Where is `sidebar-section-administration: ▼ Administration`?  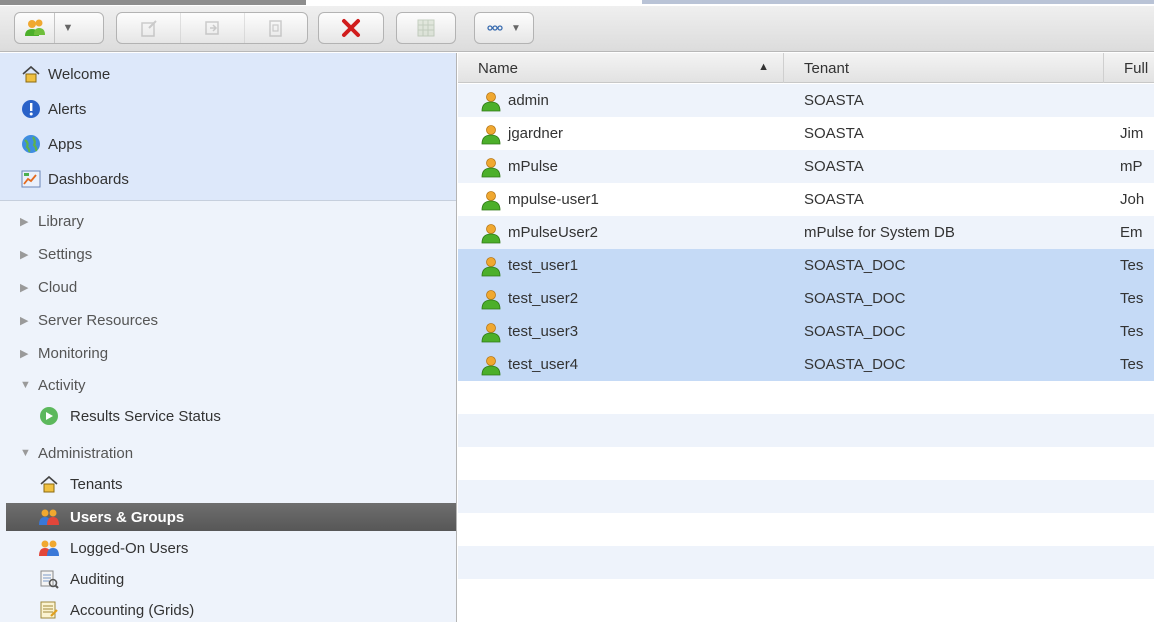
sidebar-section-administration: ▼ Administration is located at coordinates (76, 453).